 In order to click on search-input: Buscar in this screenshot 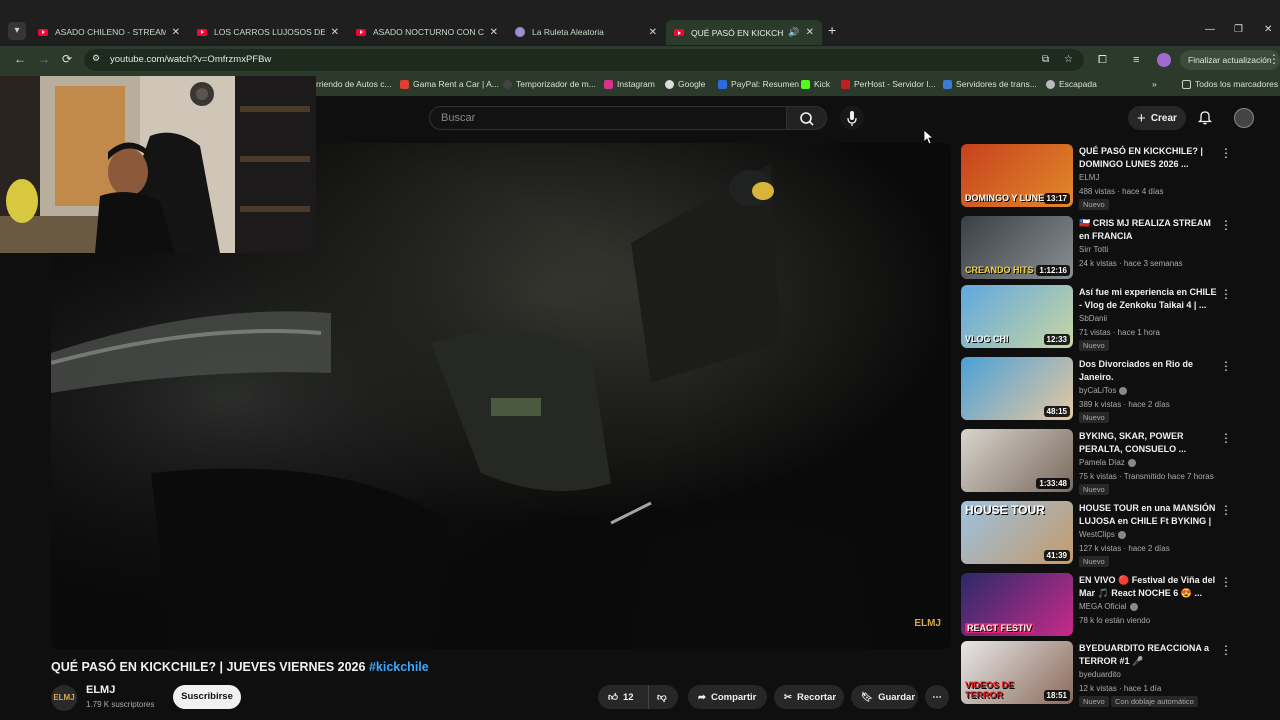, I will do `click(608, 118)`.